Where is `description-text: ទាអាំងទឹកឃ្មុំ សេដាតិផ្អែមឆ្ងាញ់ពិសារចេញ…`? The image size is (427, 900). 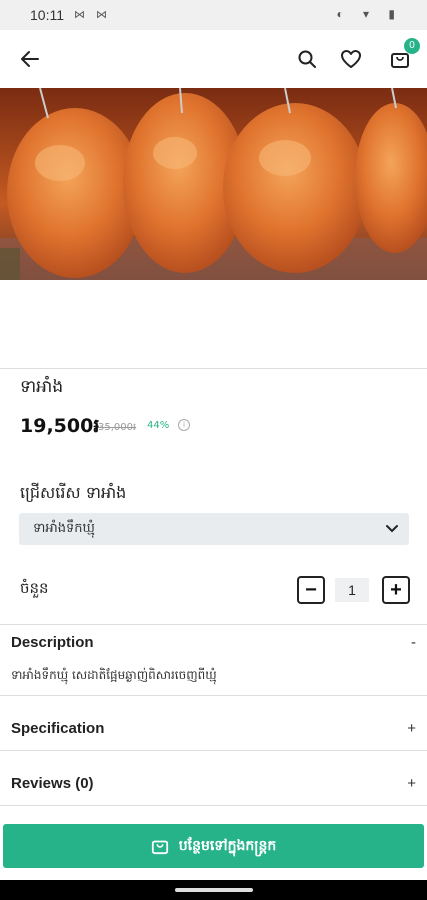
description-text: ទាអាំងទឹកឃ្មុំ សេដាតិផ្អែមឆ្ងាញ់ពិសារចេញ… is located at coordinates (114, 675).